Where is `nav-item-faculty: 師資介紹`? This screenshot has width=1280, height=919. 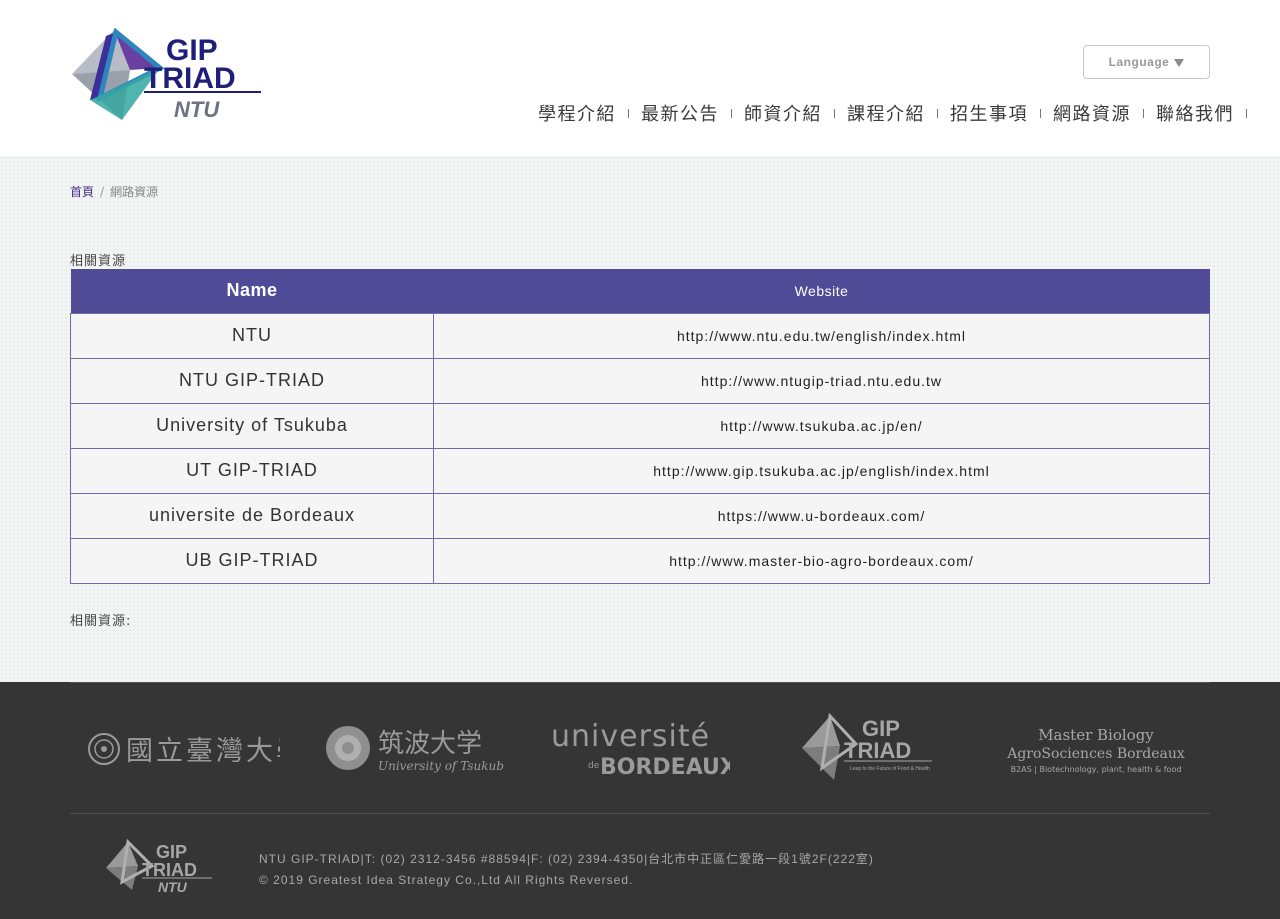 nav-item-faculty: 師資介紹 is located at coordinates (783, 113).